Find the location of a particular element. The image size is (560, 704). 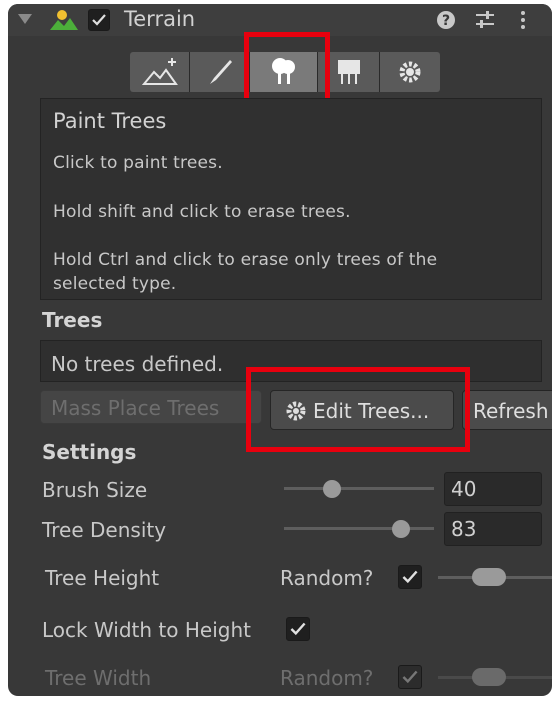

brush-icon is located at coordinates (221, 72).